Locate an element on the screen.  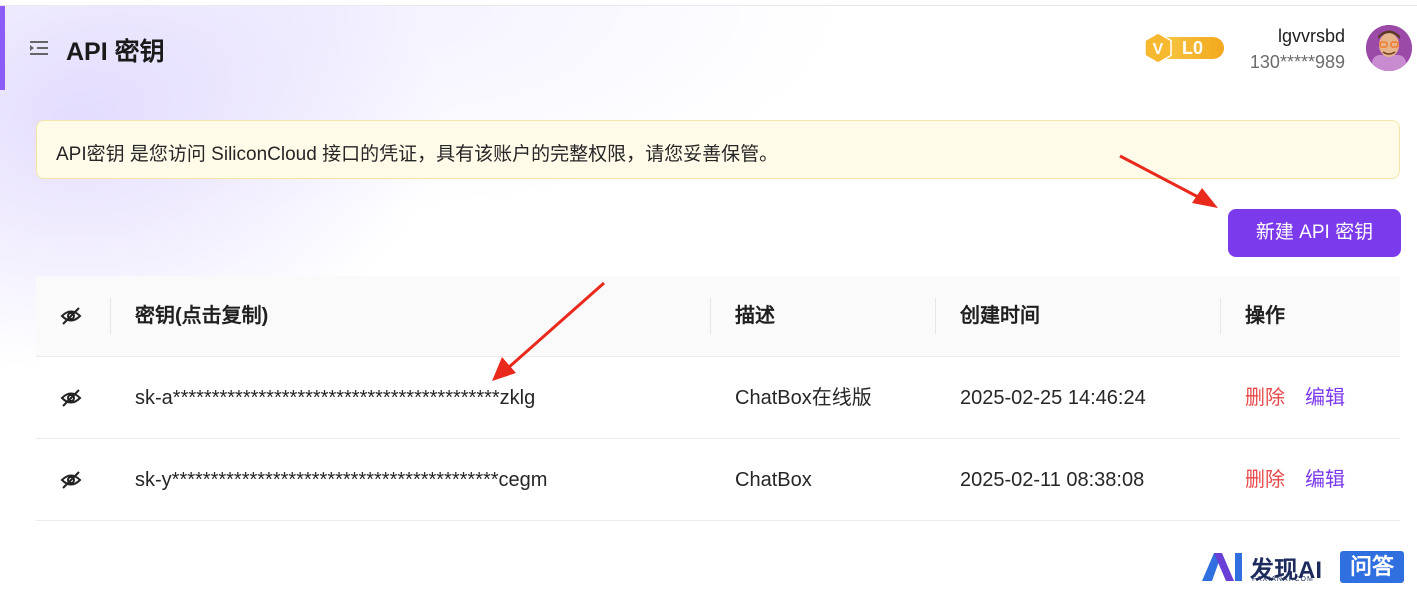
username: lgvvrsbd is located at coordinates (1311, 36).